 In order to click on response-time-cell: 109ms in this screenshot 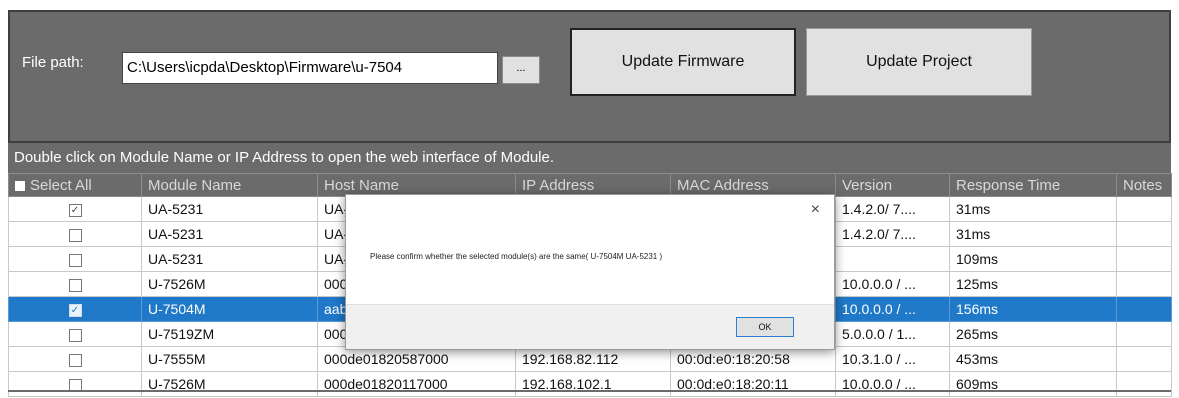, I will do `click(1033, 259)`.